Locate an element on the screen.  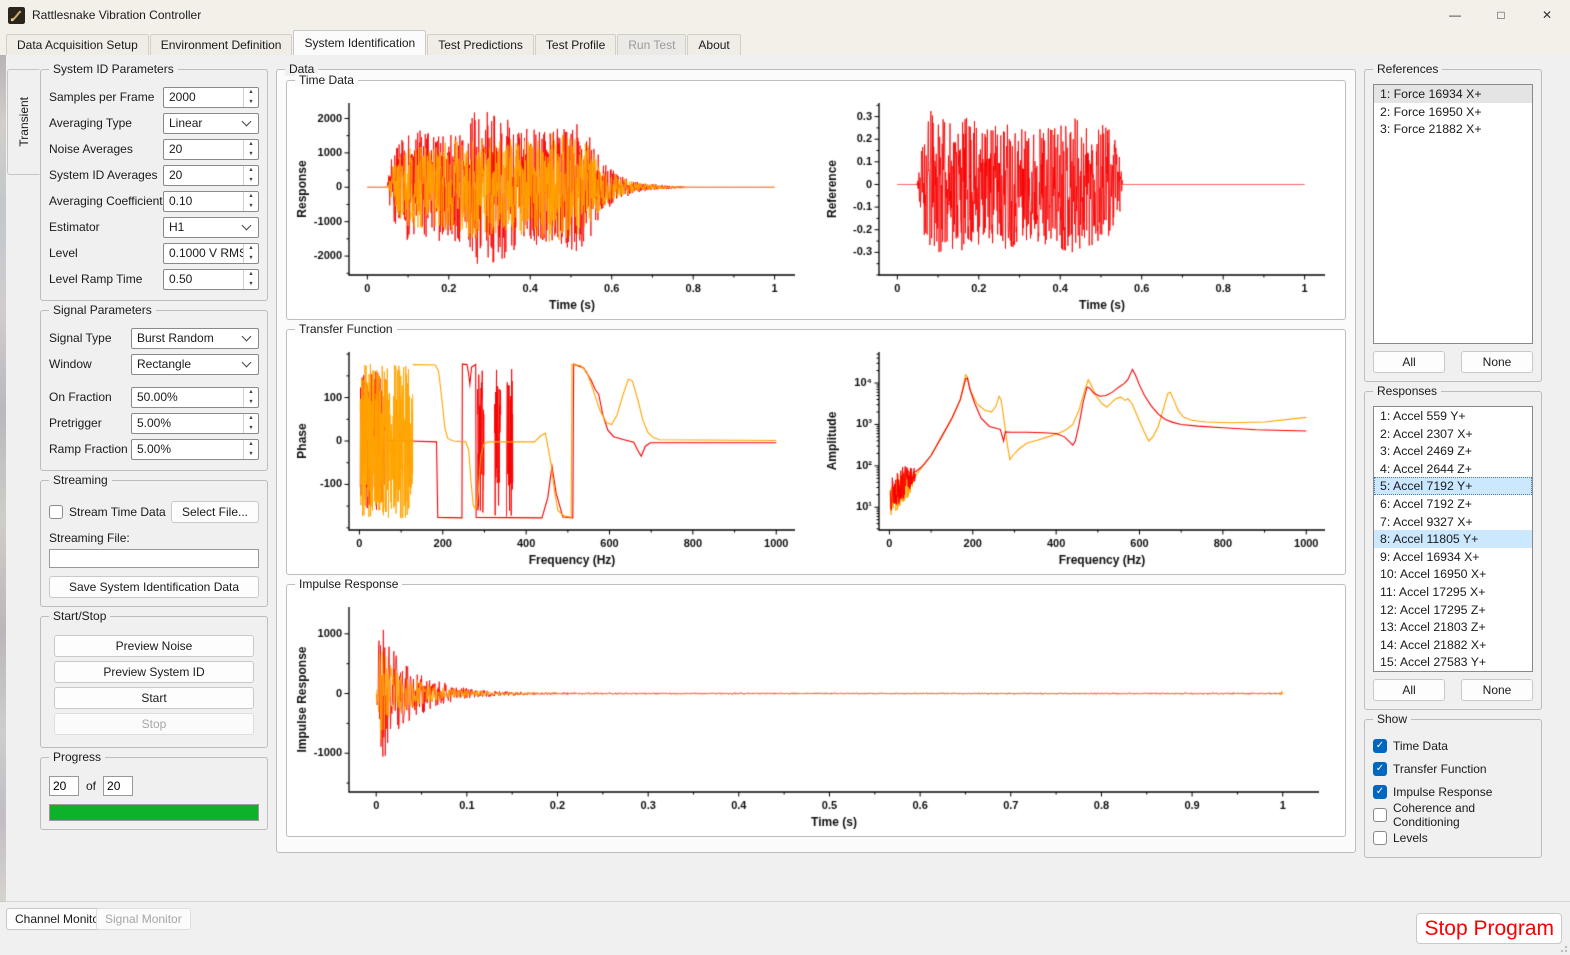
tab-data-acquisition-setup: Data Acquisition Setup is located at coordinates (77, 44).